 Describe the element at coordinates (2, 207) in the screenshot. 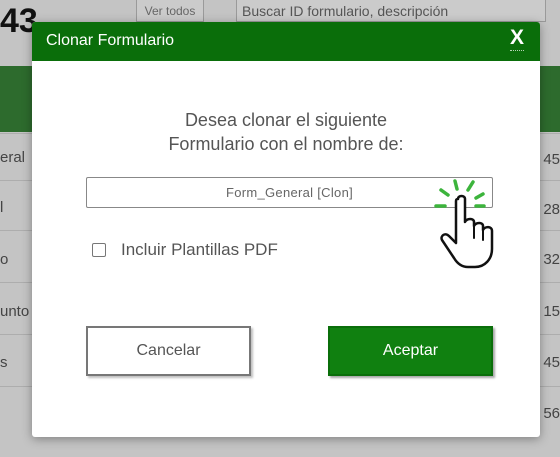

I see `background-row-text: l` at that location.